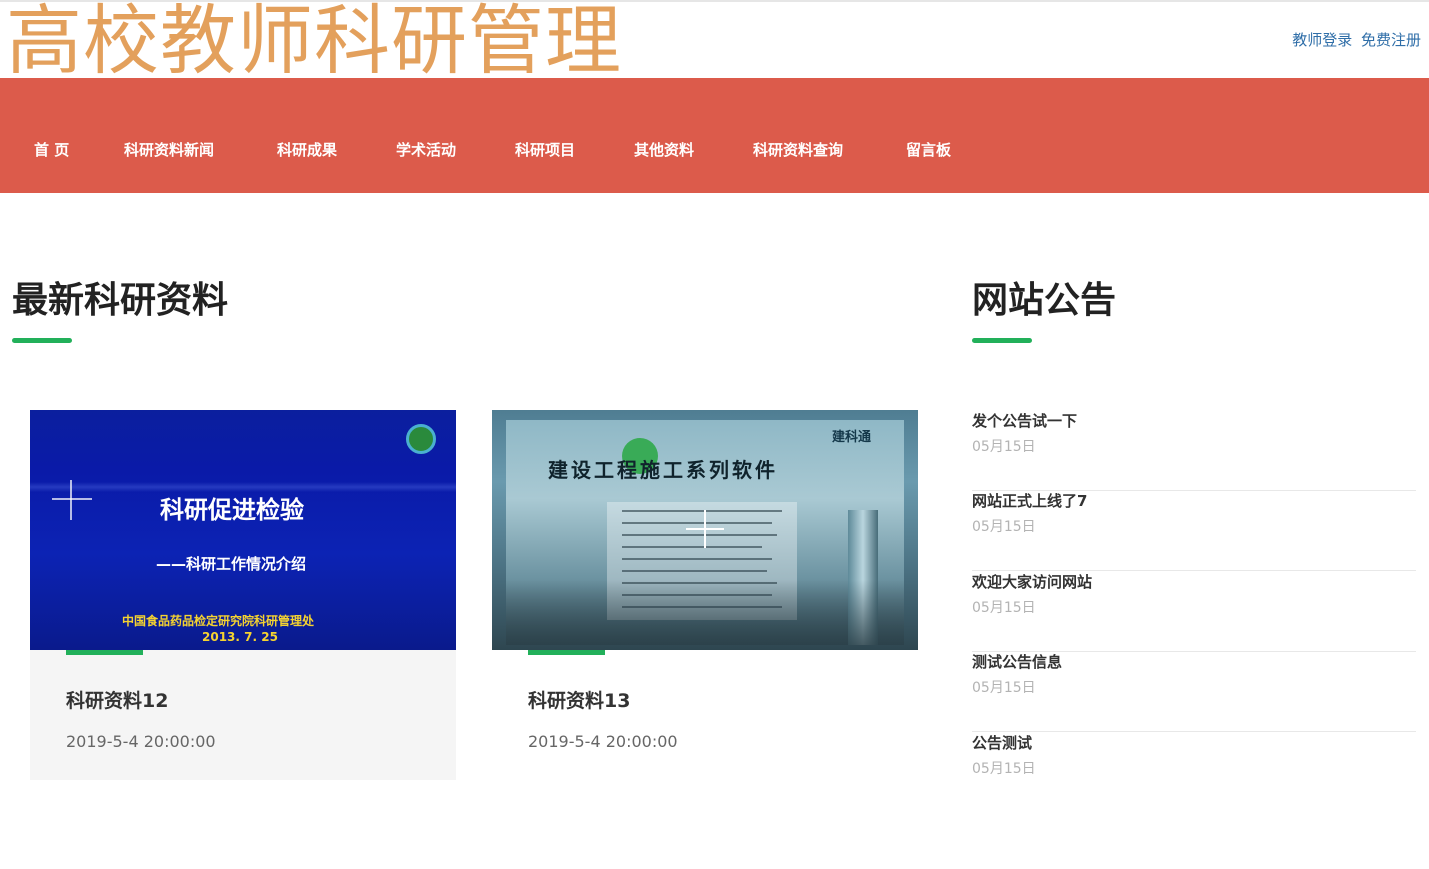 This screenshot has height=869, width=1429. What do you see at coordinates (928, 149) in the screenshot?
I see `nav-item-message-board: 留言板` at bounding box center [928, 149].